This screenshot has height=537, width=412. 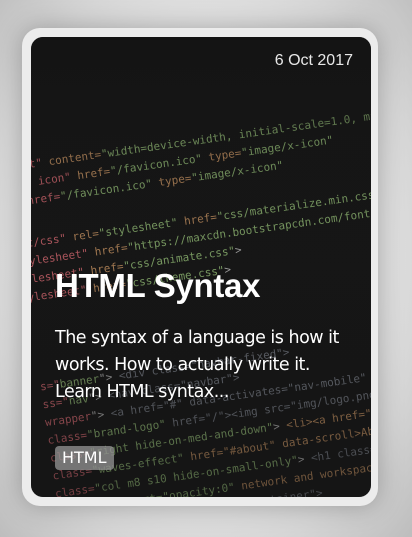 What do you see at coordinates (313, 60) in the screenshot?
I see `post-date: 6 Oct 2017` at bounding box center [313, 60].